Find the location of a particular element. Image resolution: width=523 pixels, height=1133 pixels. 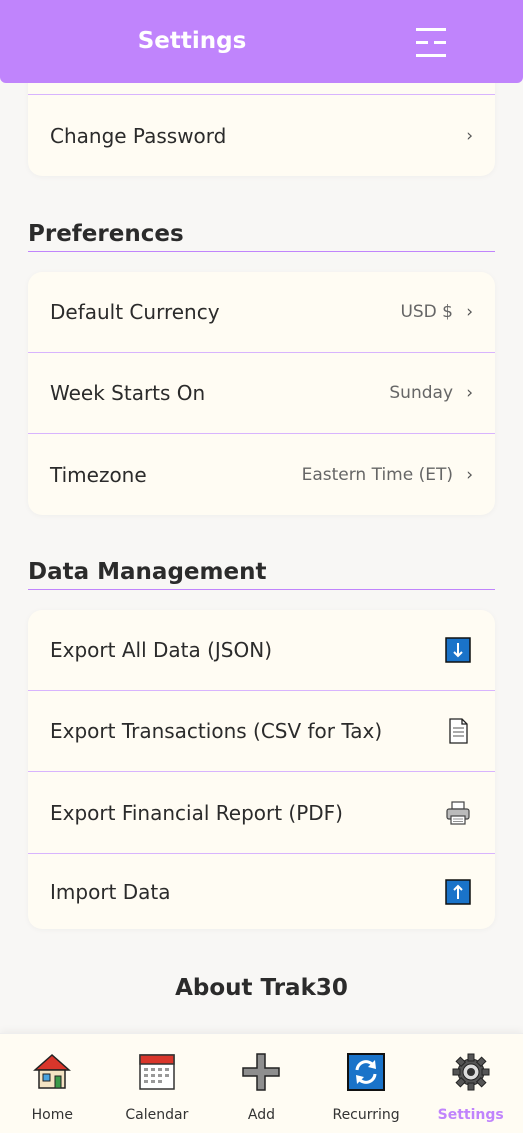

export-csv-row: Export Transactions (CSV for Tax) is located at coordinates (261, 731).